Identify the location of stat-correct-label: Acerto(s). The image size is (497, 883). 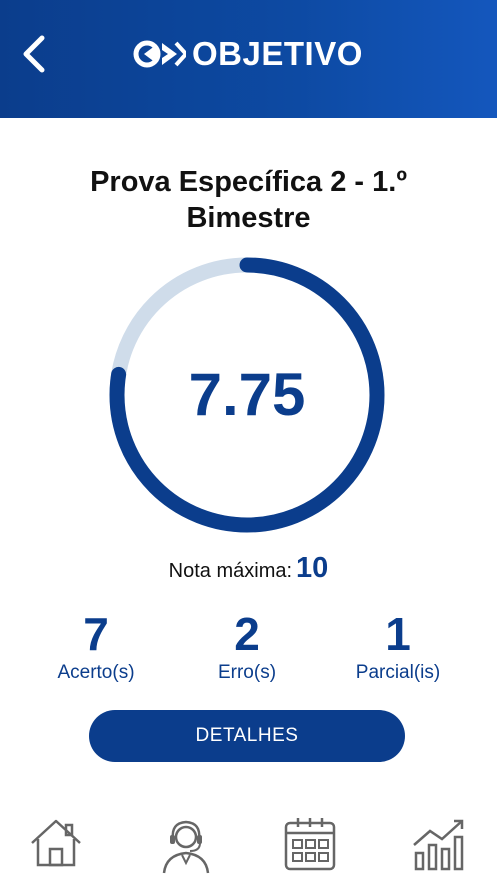
(96, 672).